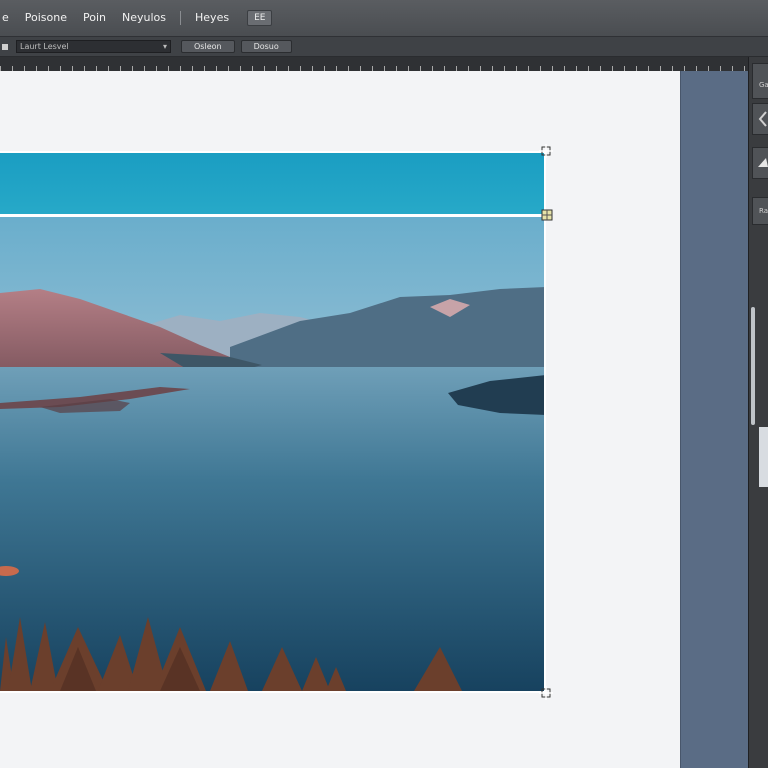 The image size is (768, 768). Describe the element at coordinates (546, 151) in the screenshot. I see `transform-handle-top-right` at that location.